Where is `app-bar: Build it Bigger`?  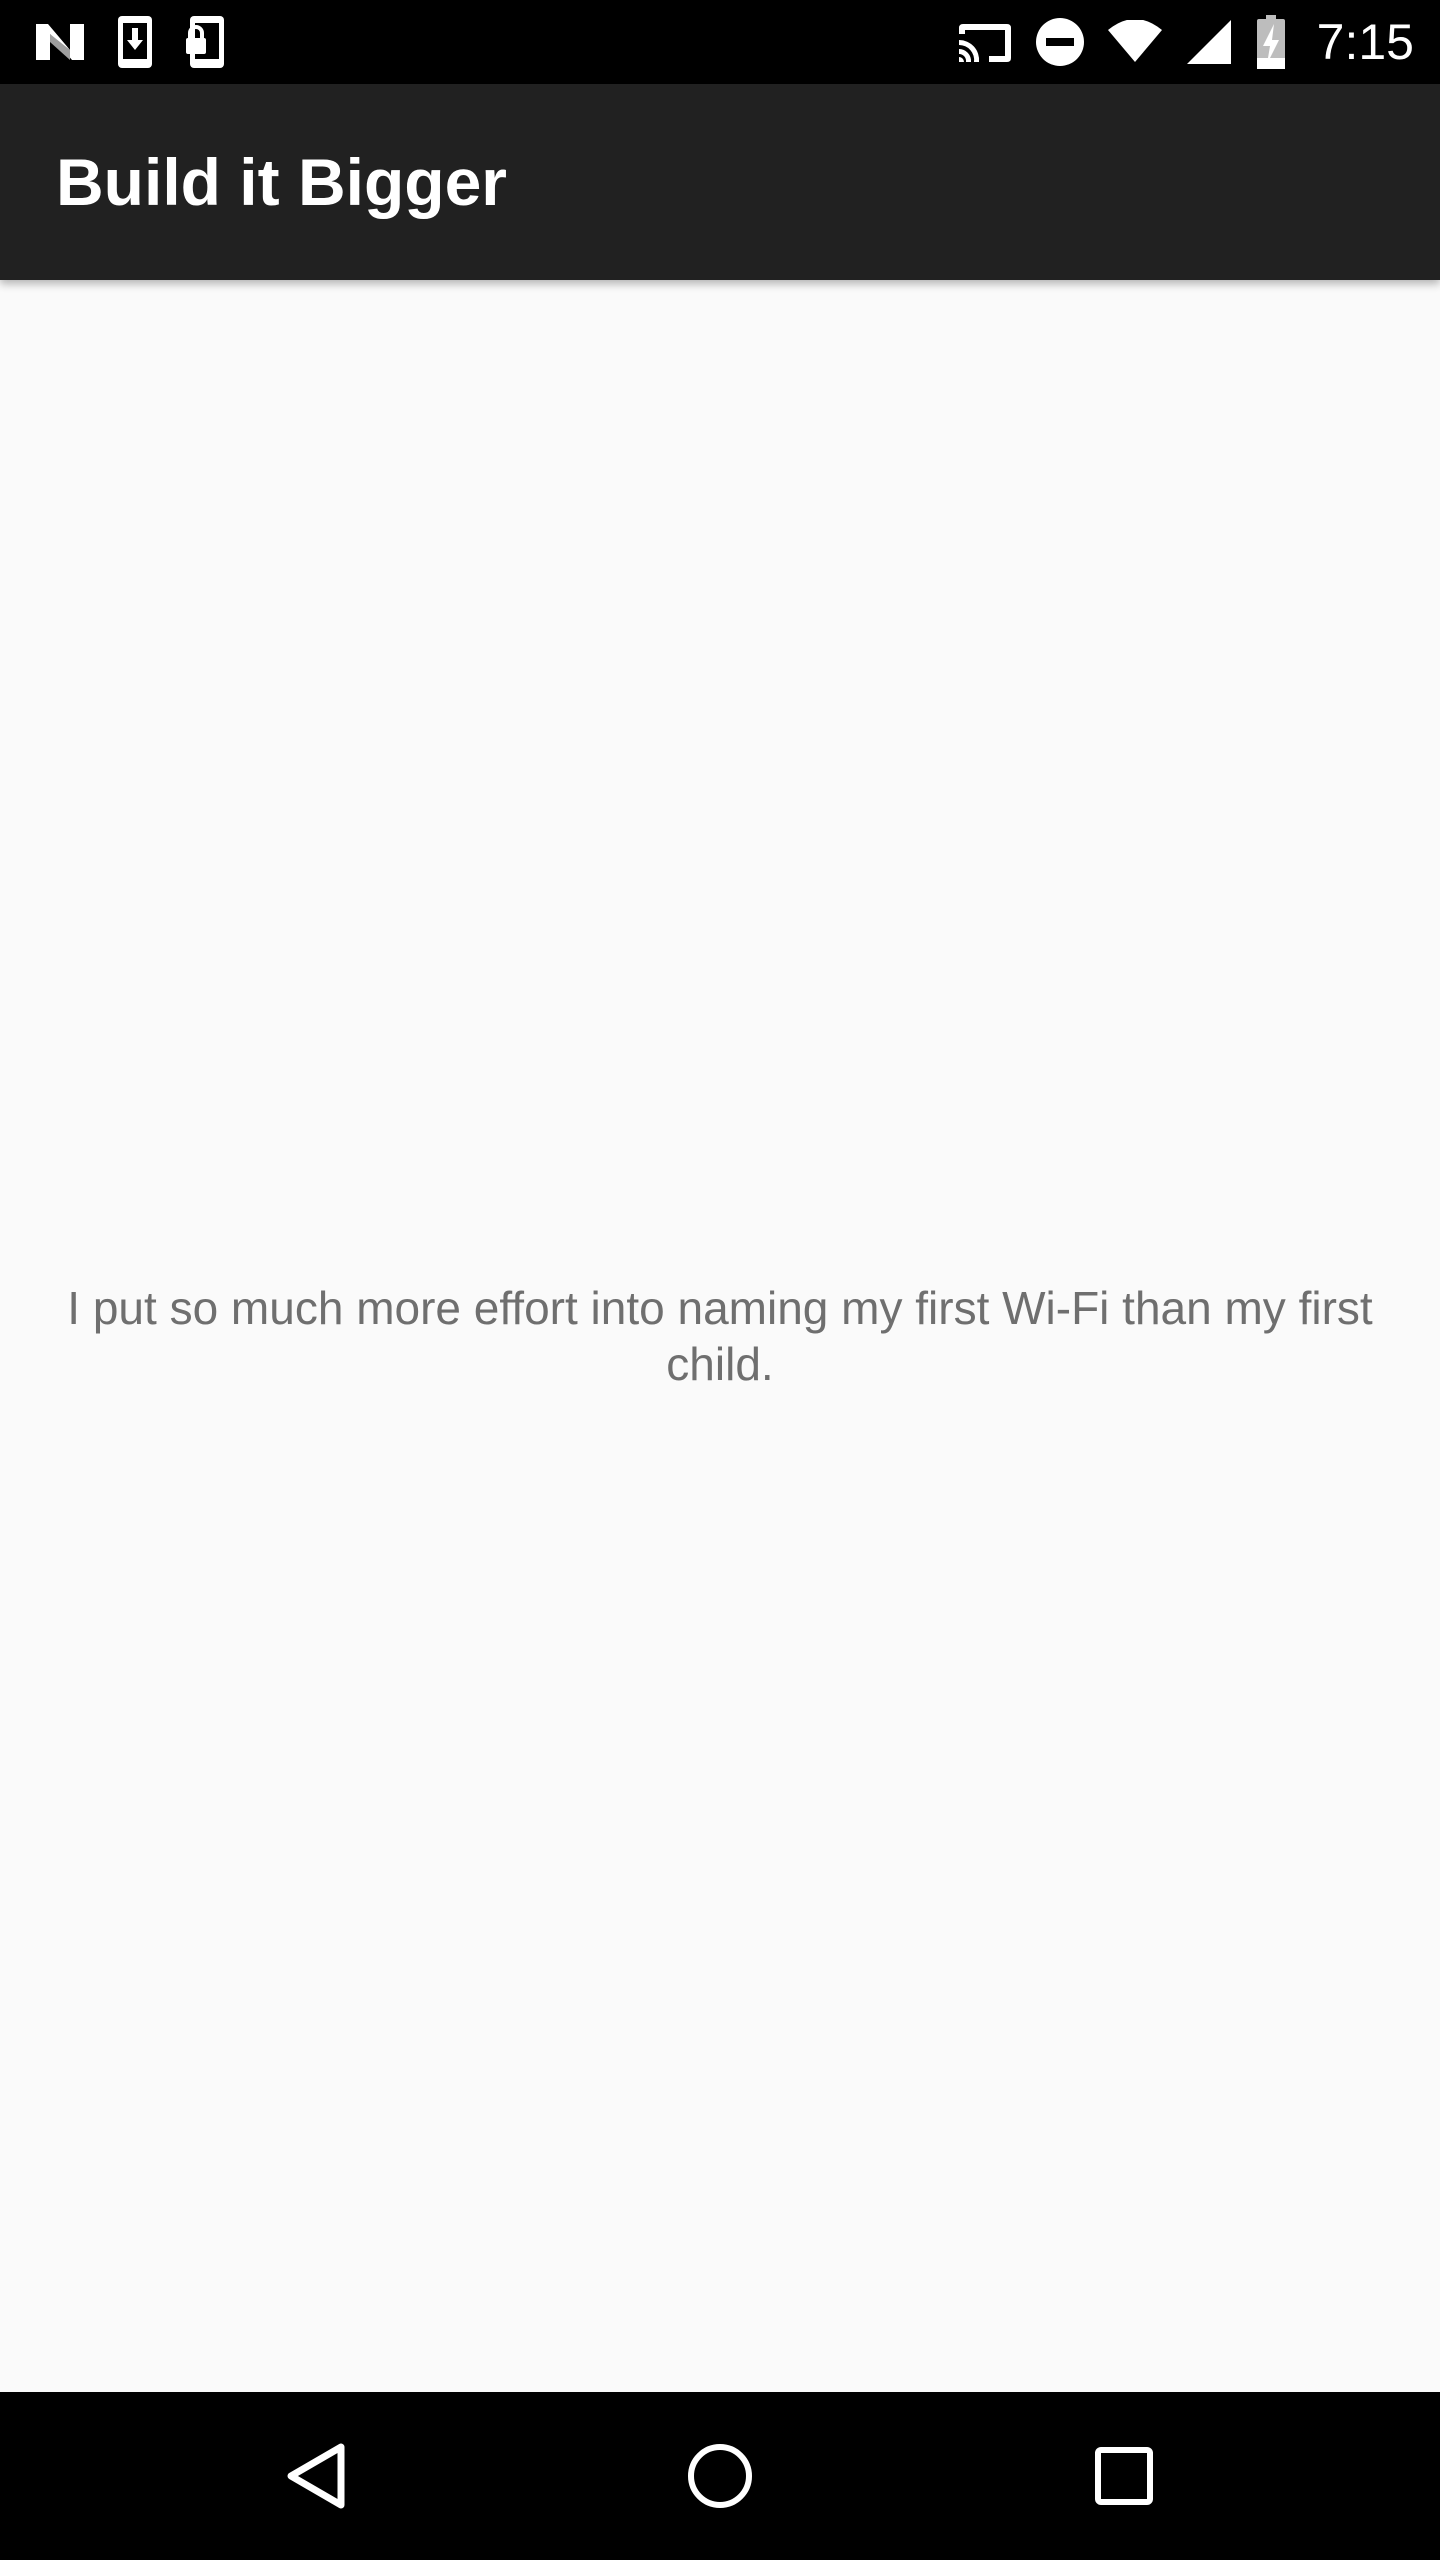 app-bar: Build it Bigger is located at coordinates (720, 182).